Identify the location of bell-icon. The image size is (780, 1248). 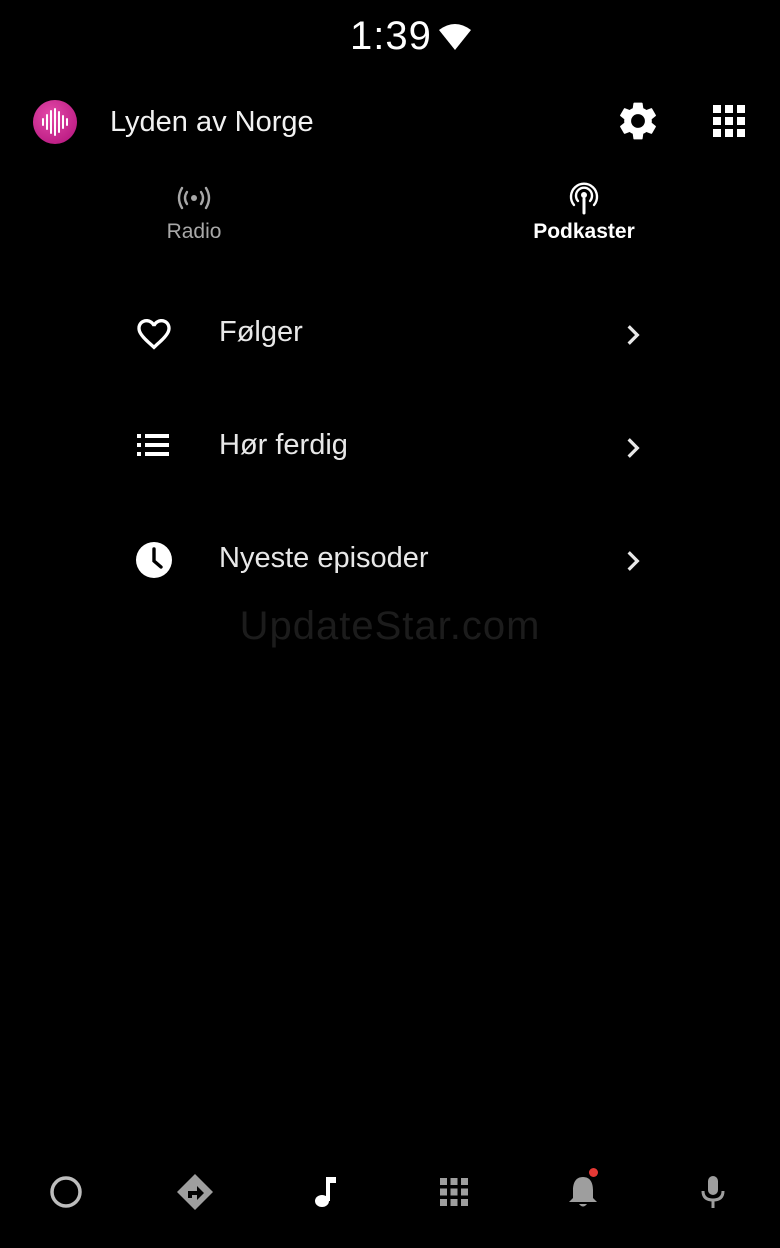
(583, 1192).